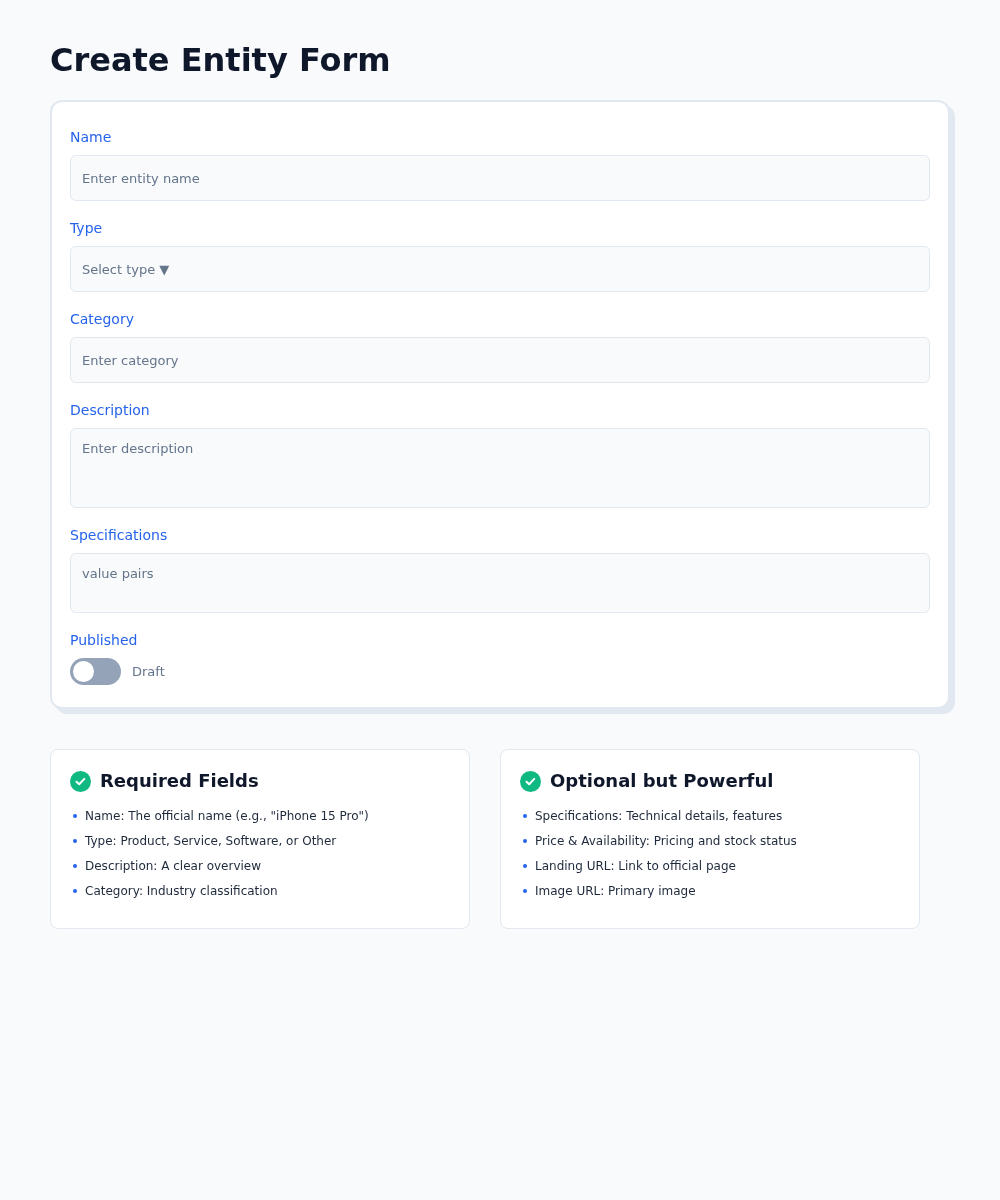 The image size is (1000, 1200). What do you see at coordinates (635, 865) in the screenshot?
I see `list-item-text: Landing URL: Link to official page` at bounding box center [635, 865].